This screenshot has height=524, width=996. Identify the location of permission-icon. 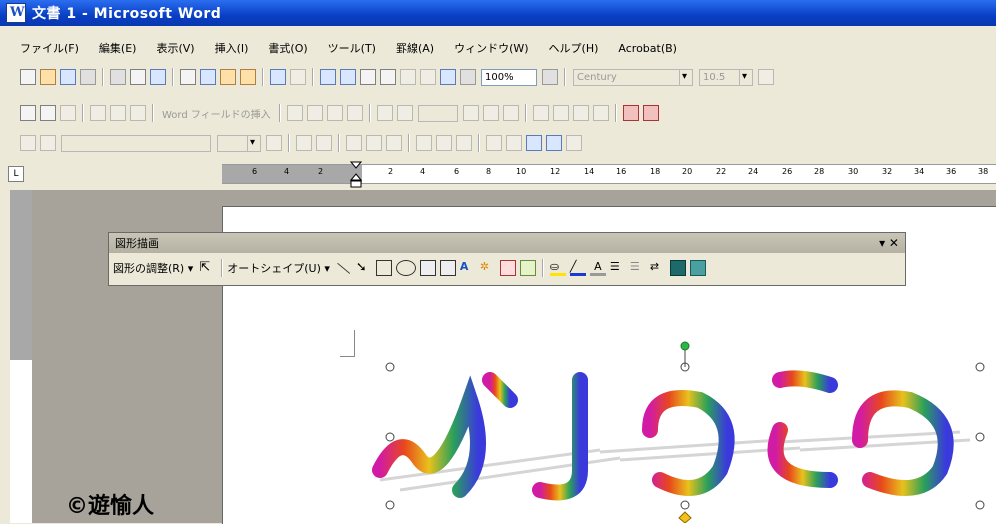
(88, 77).